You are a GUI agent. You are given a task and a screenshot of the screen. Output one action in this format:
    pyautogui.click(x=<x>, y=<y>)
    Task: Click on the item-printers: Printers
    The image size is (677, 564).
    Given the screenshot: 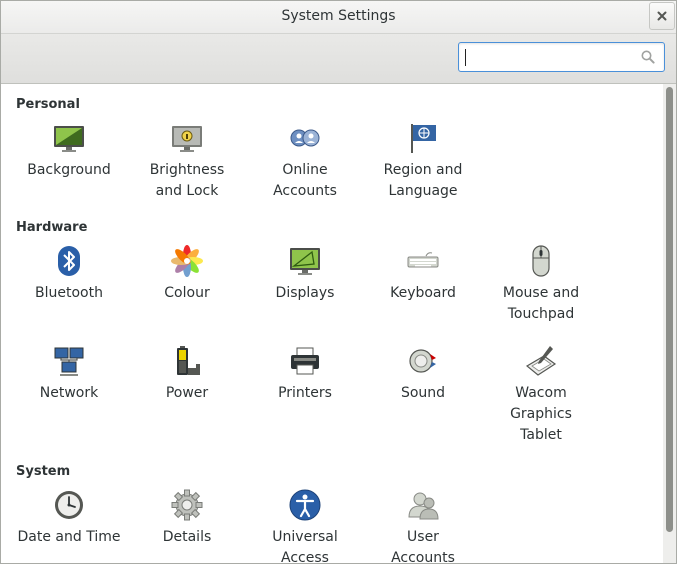 What is the action you would take?
    pyautogui.click(x=305, y=374)
    